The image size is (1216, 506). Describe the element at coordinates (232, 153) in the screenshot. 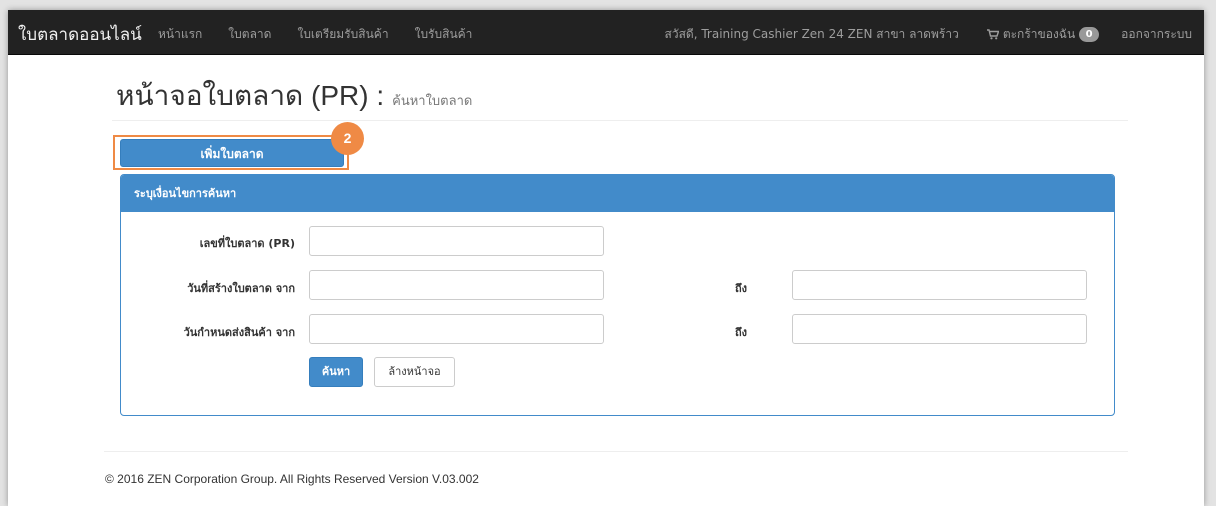

I see `add-market-list-button: เพิ่มใบตลาด` at that location.